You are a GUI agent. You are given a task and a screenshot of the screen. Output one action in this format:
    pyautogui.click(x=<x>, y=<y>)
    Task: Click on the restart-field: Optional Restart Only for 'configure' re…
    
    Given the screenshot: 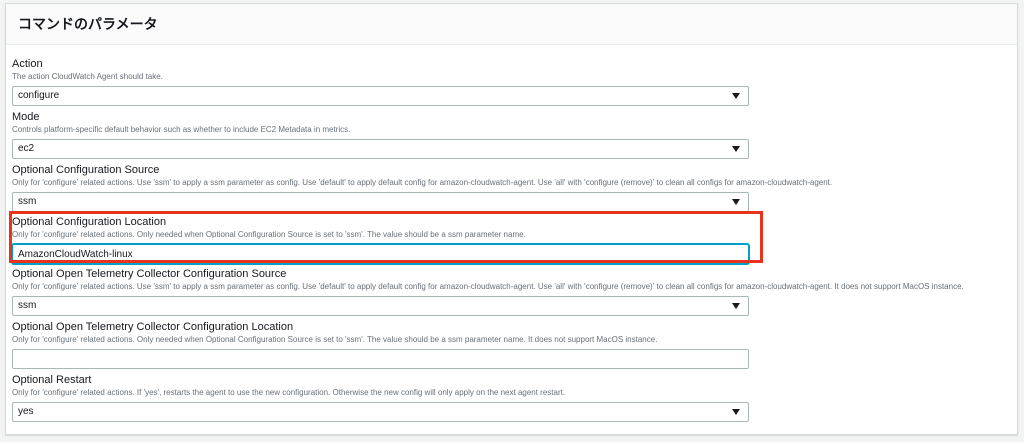 What is the action you would take?
    pyautogui.click(x=380, y=398)
    